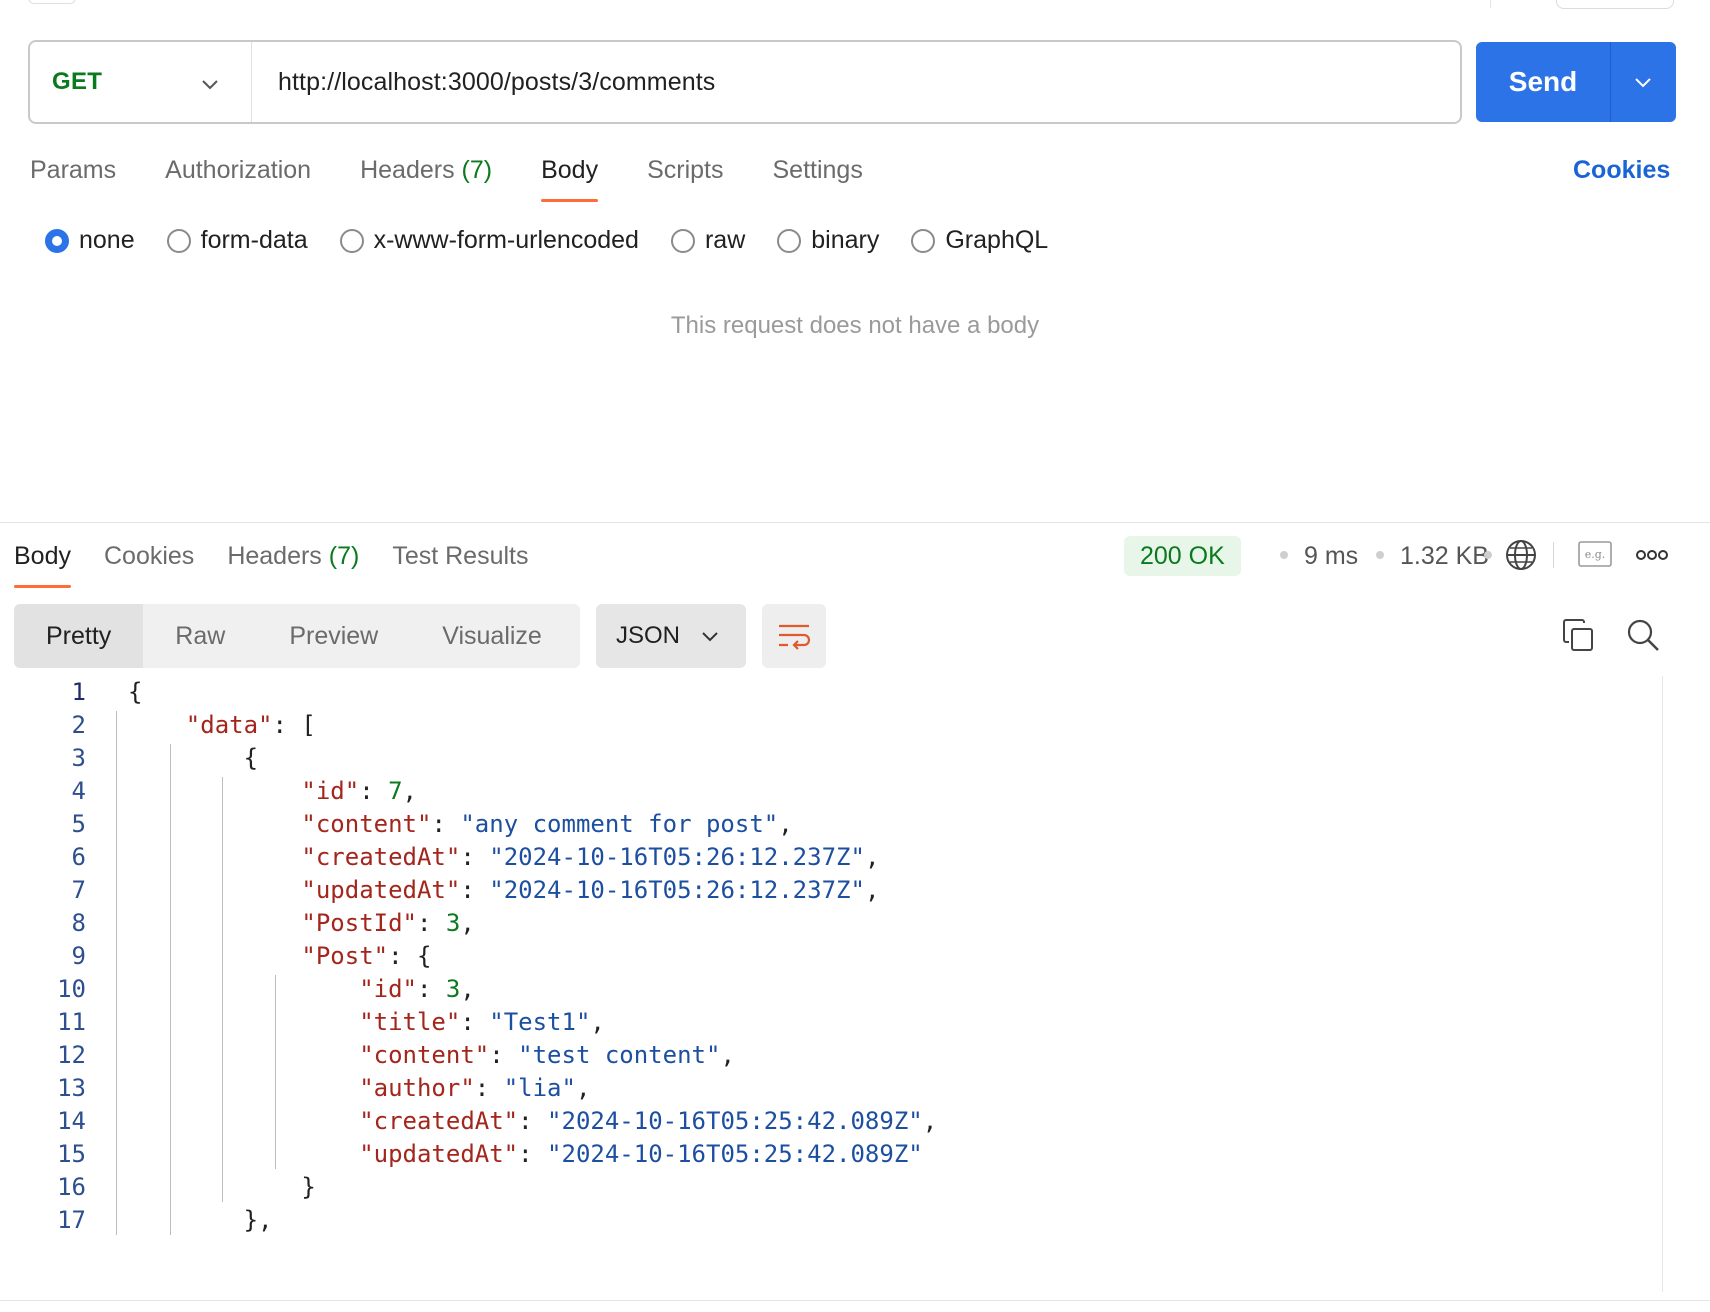  Describe the element at coordinates (1543, 82) in the screenshot. I see `send-button: Send` at that location.